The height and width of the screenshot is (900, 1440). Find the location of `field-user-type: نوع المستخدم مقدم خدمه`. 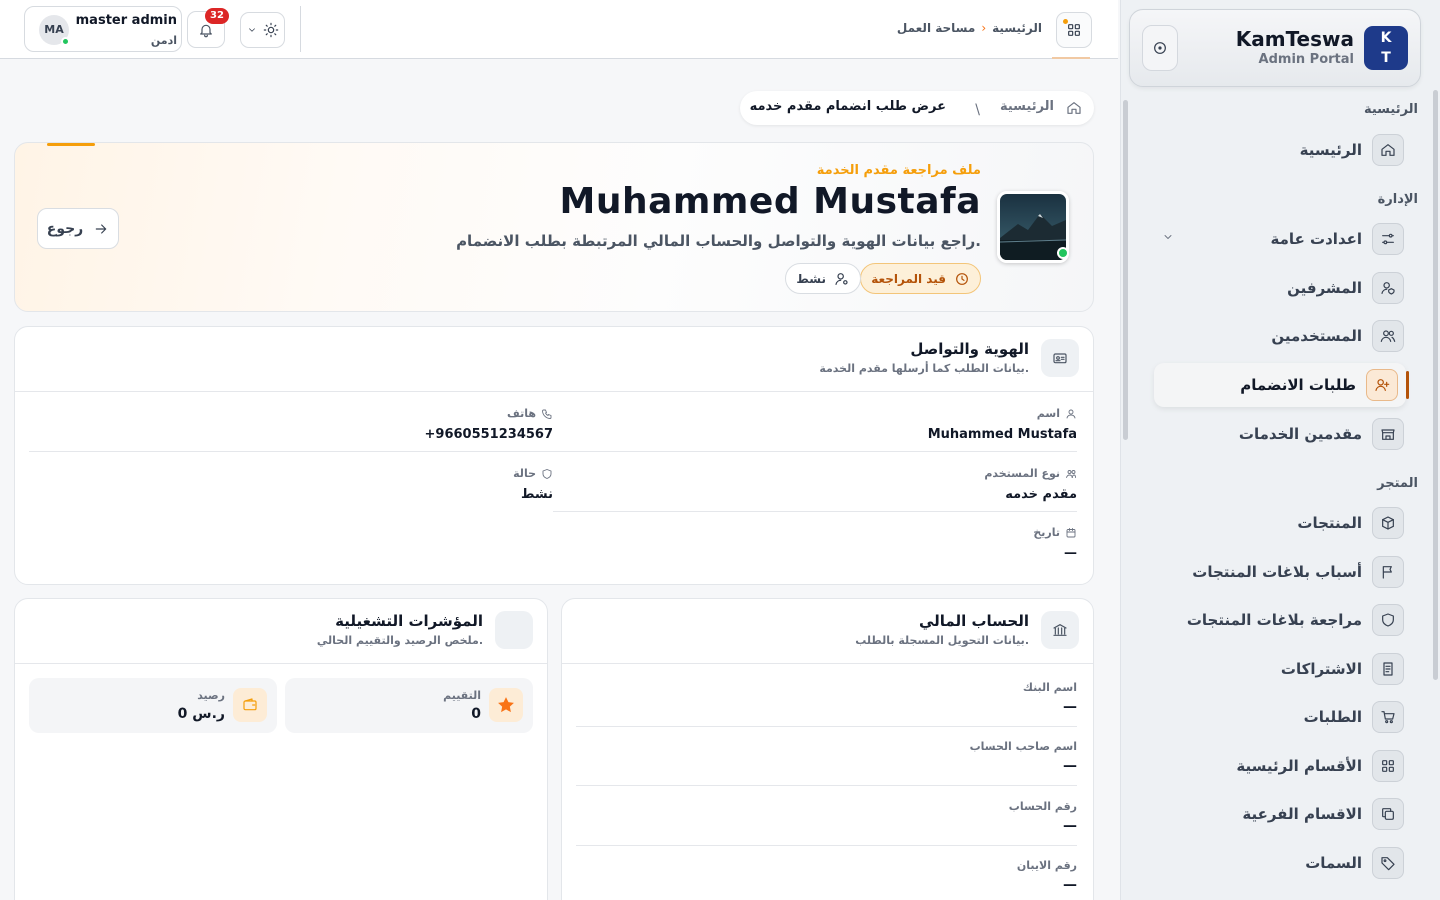

field-user-type: نوع المستخدم مقدم خدمه is located at coordinates (815, 482).